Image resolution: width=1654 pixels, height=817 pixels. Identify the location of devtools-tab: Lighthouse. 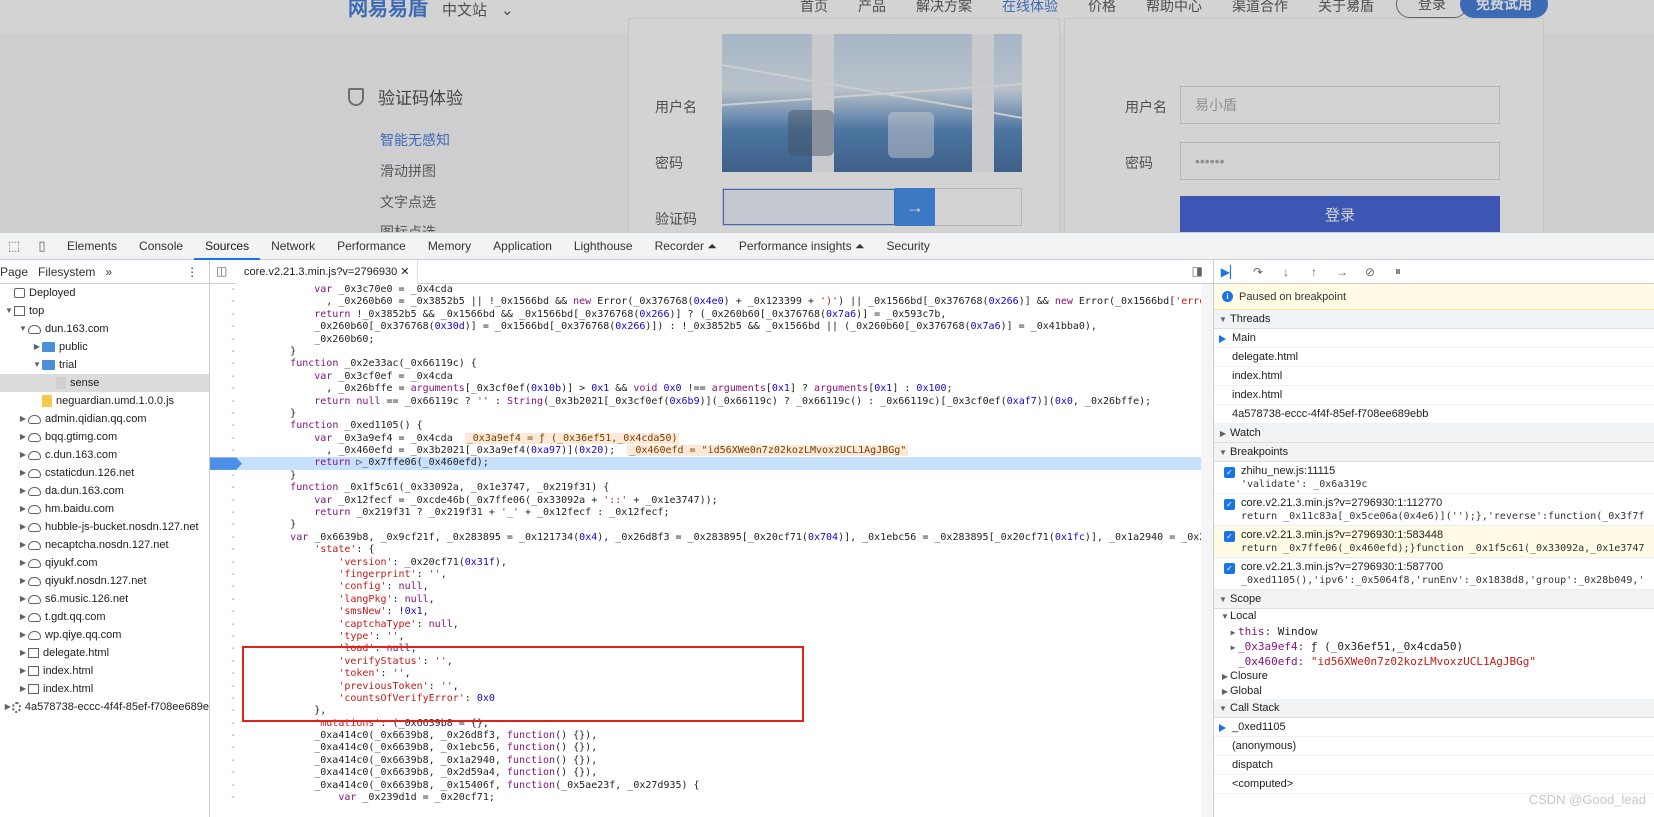
(603, 246).